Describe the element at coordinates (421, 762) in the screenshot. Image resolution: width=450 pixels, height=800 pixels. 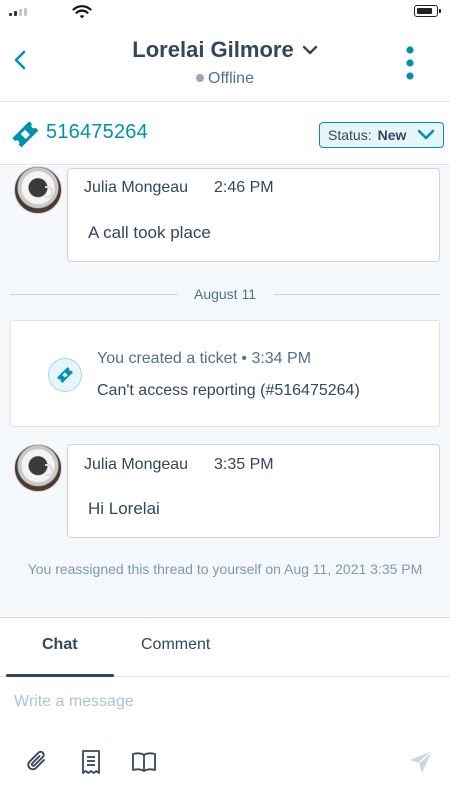
I see `send-icon` at that location.